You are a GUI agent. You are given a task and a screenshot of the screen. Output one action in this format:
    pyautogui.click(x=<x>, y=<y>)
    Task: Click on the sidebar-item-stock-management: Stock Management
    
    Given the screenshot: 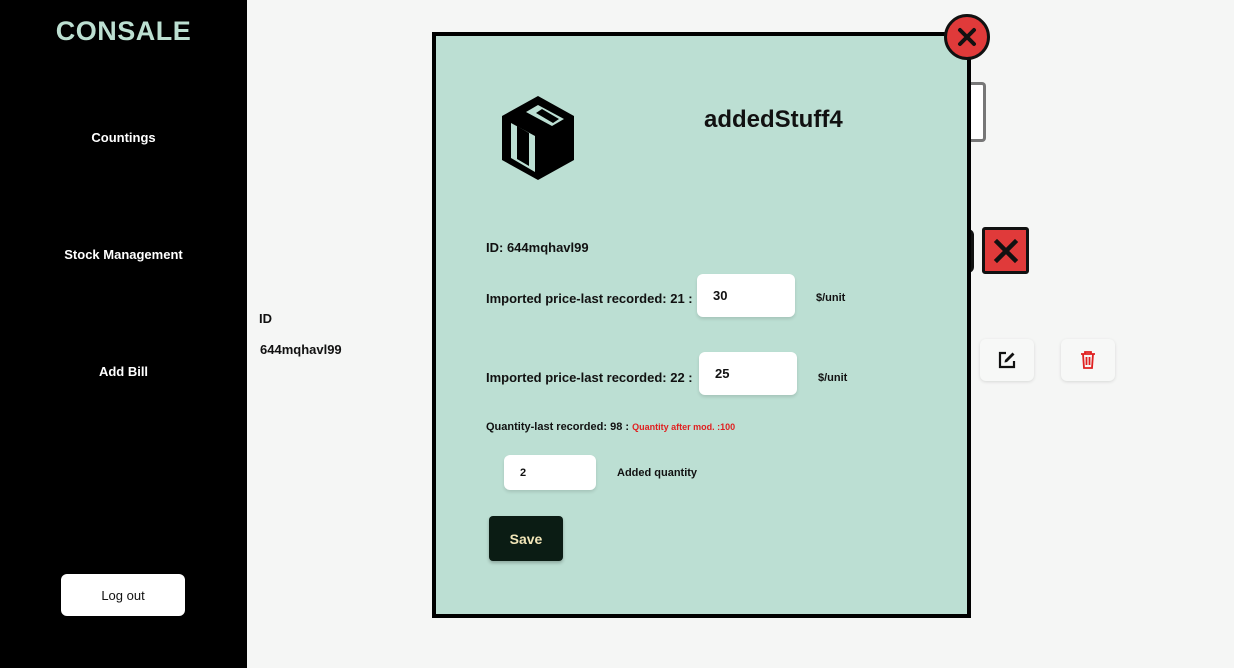 What is the action you would take?
    pyautogui.click(x=123, y=254)
    